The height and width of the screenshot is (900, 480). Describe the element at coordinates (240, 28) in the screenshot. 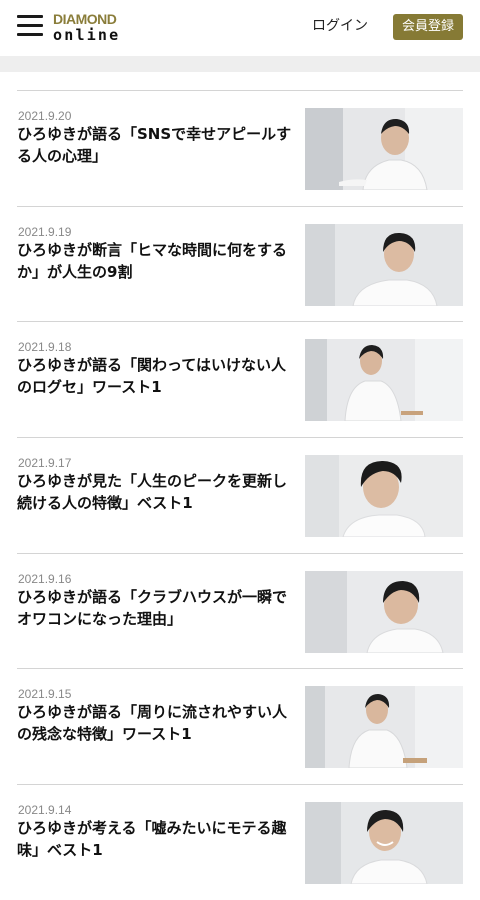

I see `site-header: DIAMOND online ログイン 会員登録` at that location.